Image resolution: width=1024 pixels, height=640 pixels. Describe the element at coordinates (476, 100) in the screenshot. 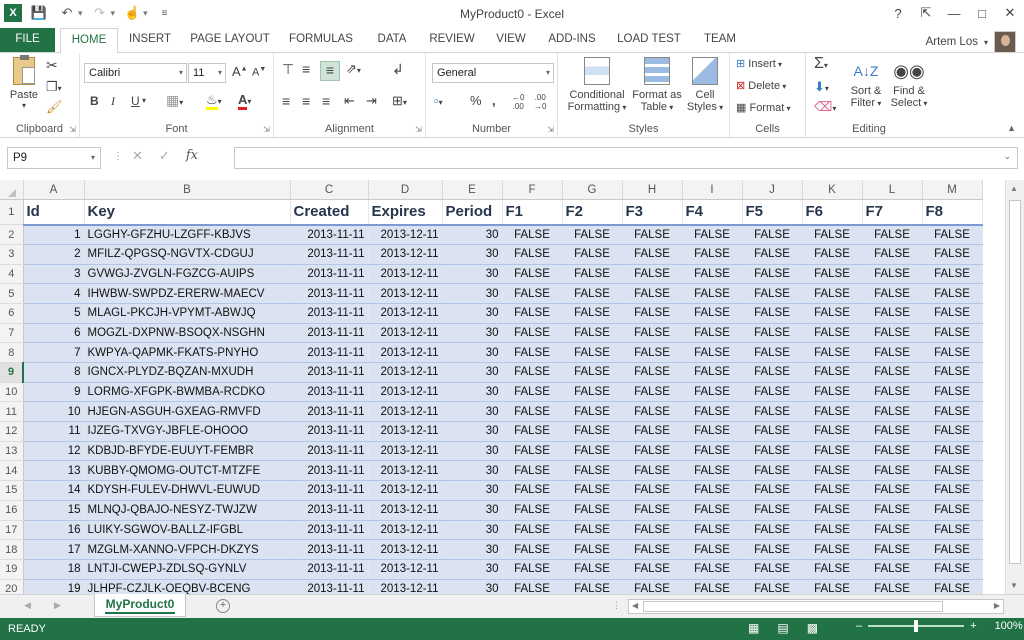

I see `percent-style-button: %` at that location.